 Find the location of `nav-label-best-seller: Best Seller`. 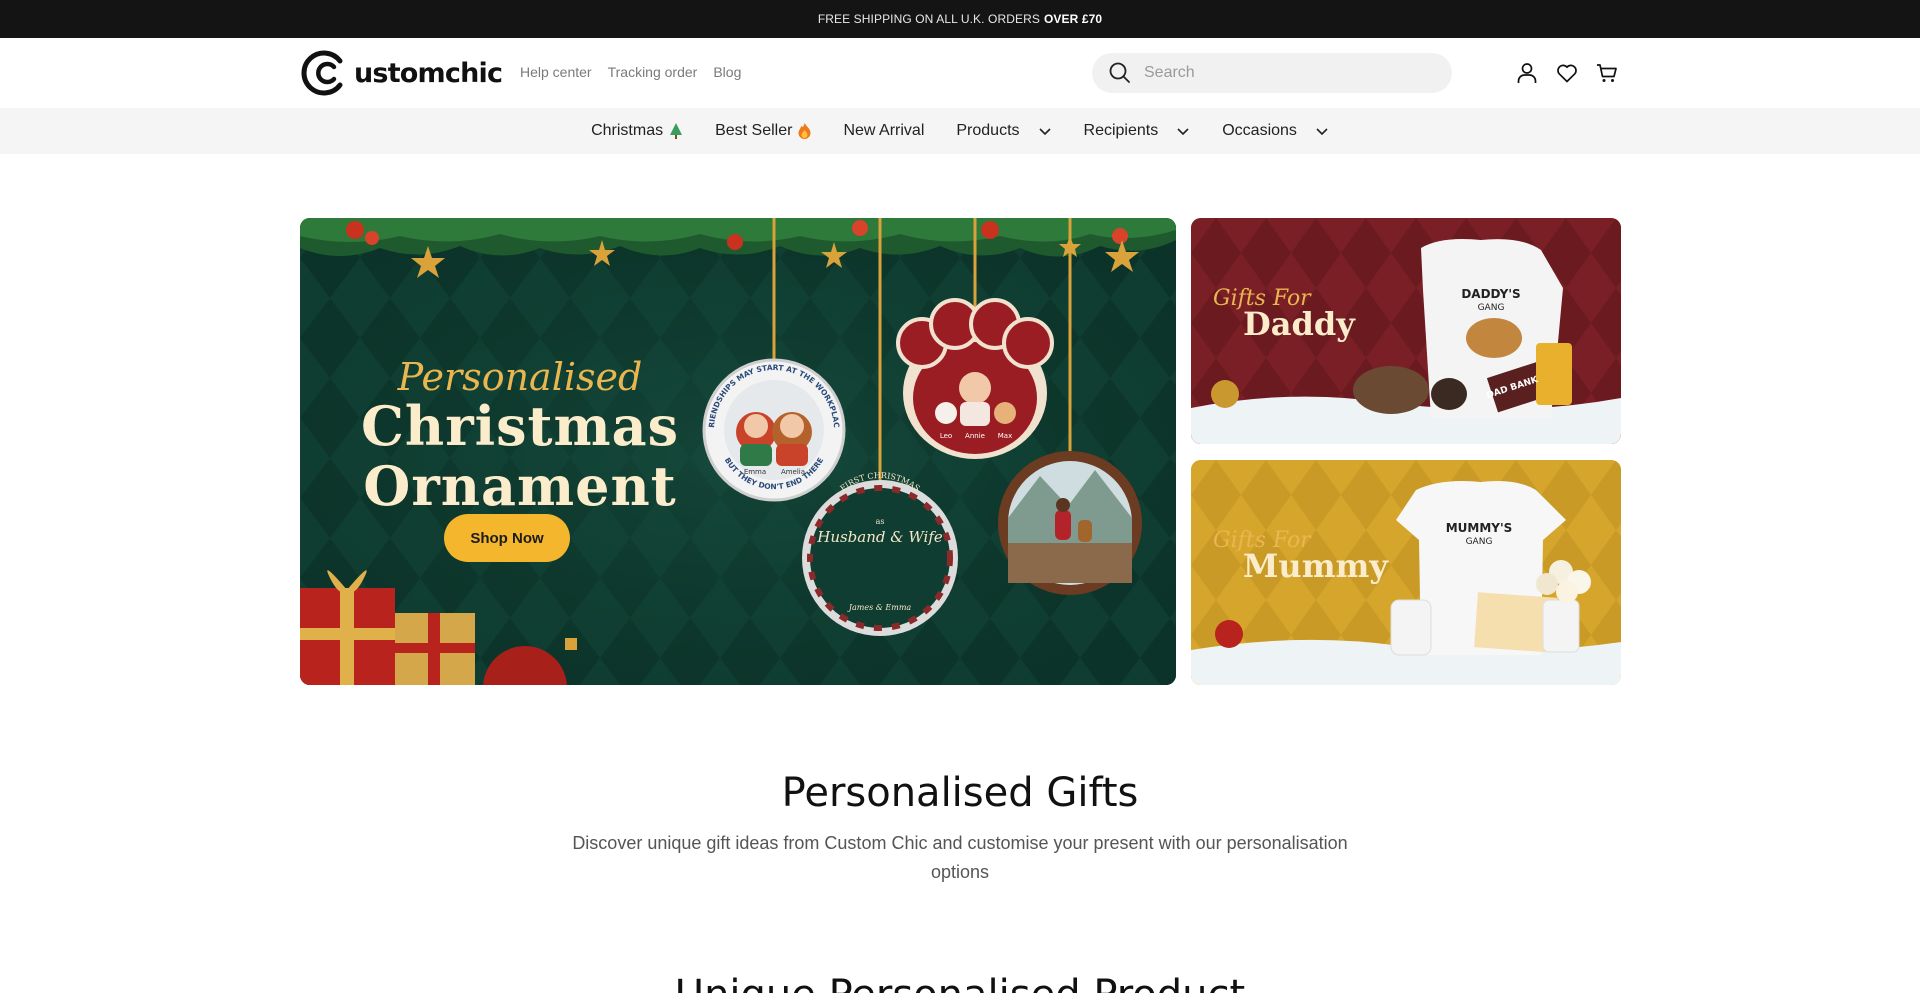

nav-label-best-seller: Best Seller is located at coordinates (754, 130).